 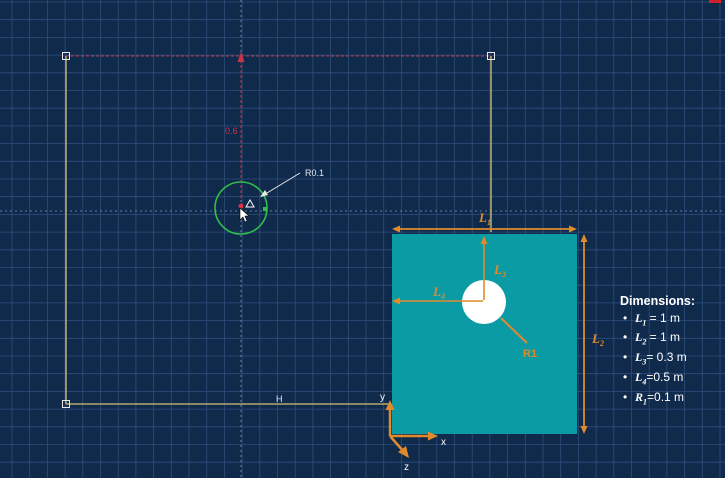 I want to click on dimension-item: L3= 0.3 m, so click(x=659, y=360).